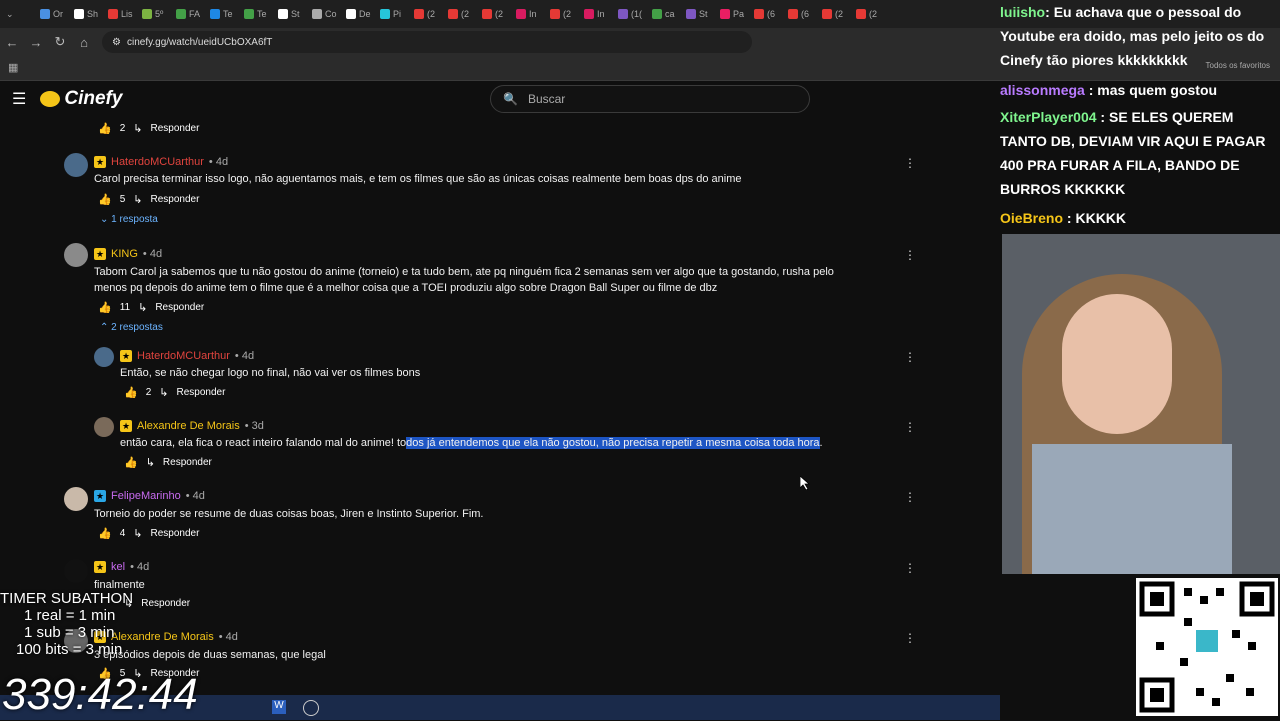 Image resolution: width=1280 pixels, height=721 pixels. I want to click on app-icon, so click(311, 708).